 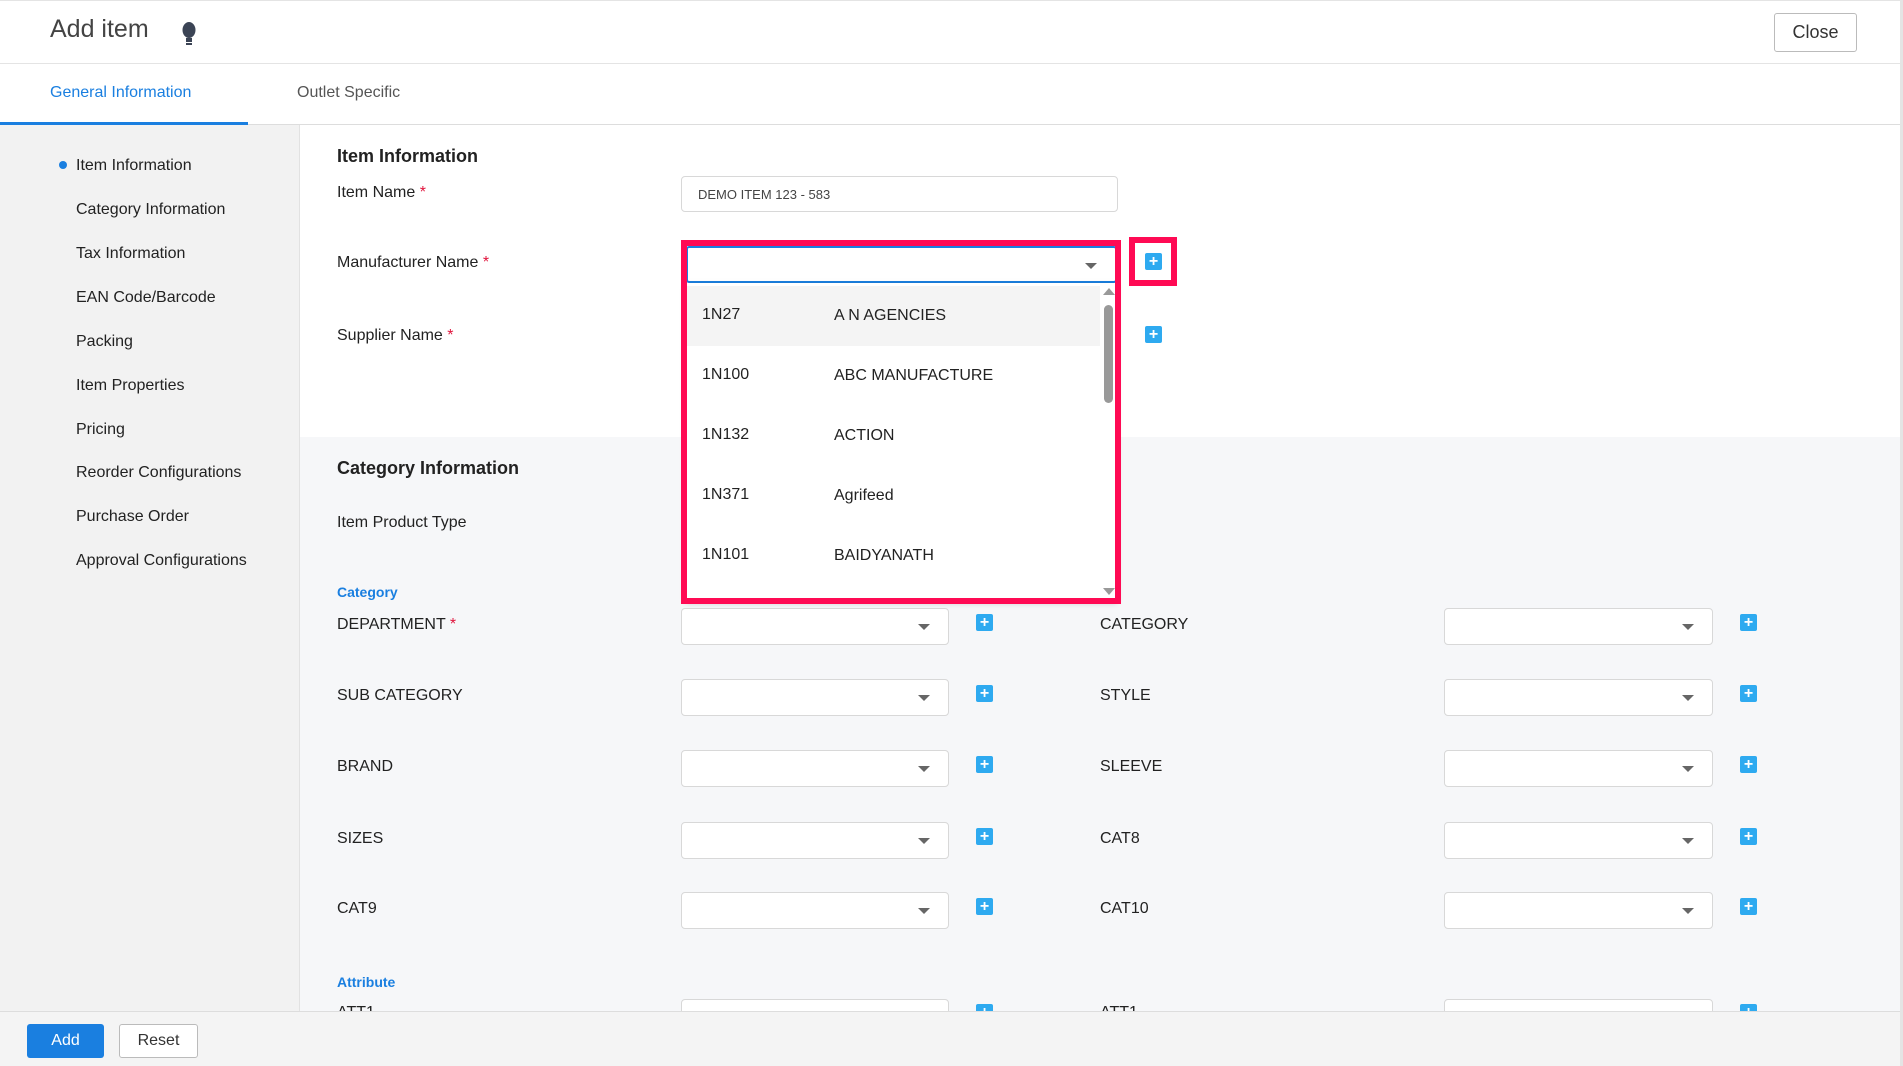 I want to click on header: Add item Close, so click(x=951, y=32).